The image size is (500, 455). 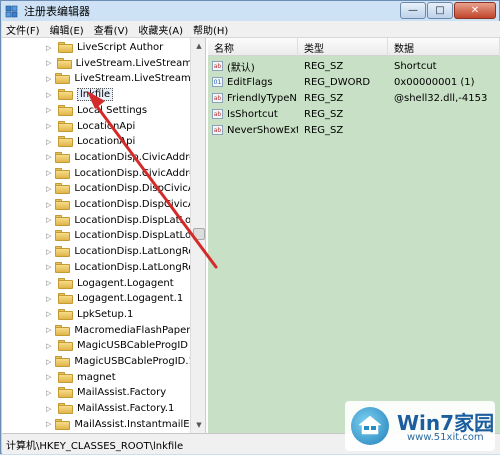 What do you see at coordinates (140, 330) in the screenshot?
I see `tree-item-label: MacromediaFlashPaper.Mac` at bounding box center [140, 330].